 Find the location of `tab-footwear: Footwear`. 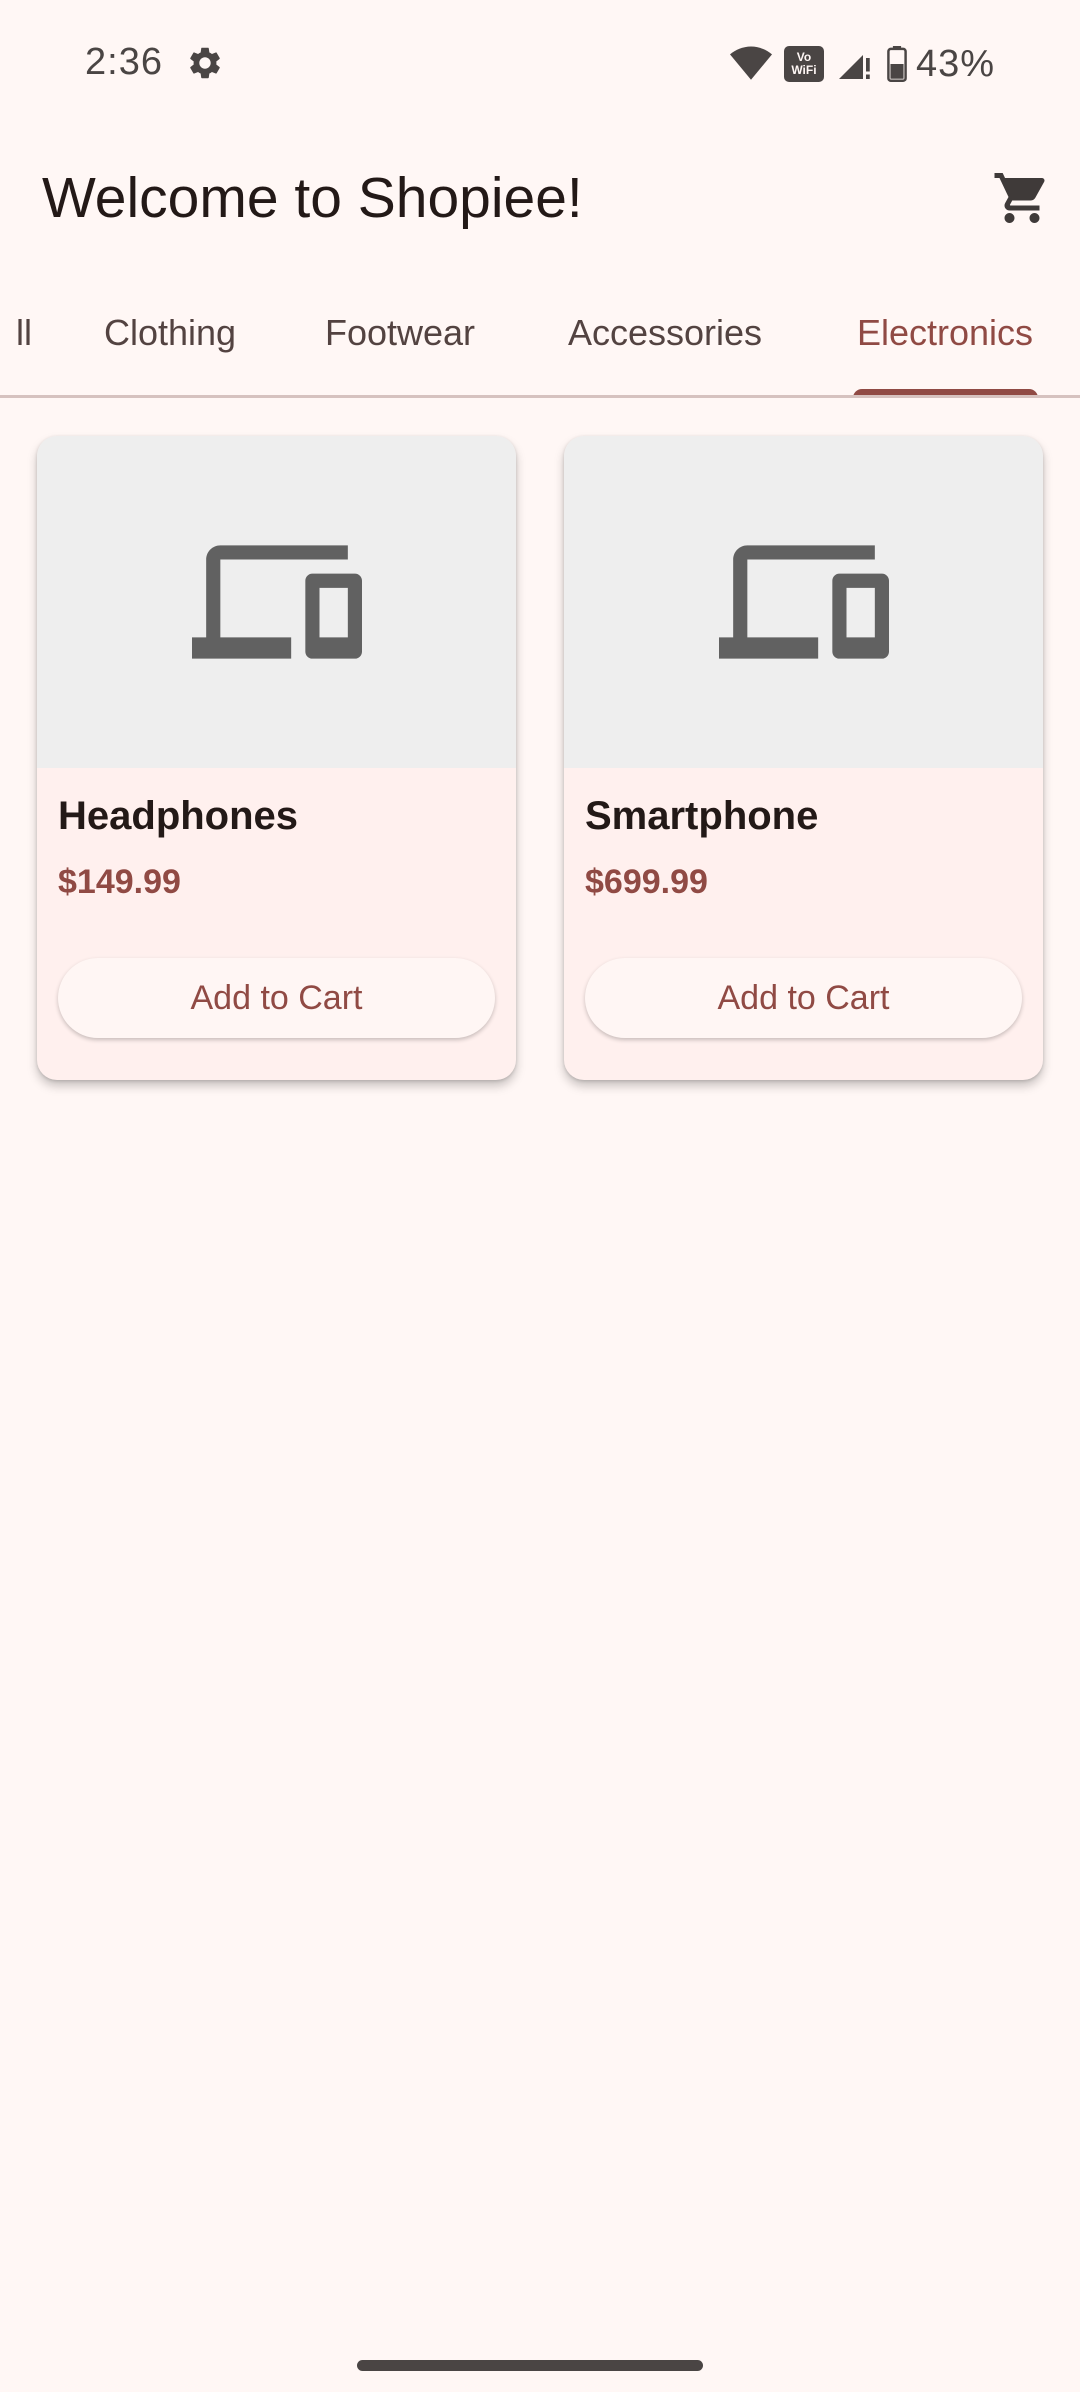

tab-footwear: Footwear is located at coordinates (400, 332).